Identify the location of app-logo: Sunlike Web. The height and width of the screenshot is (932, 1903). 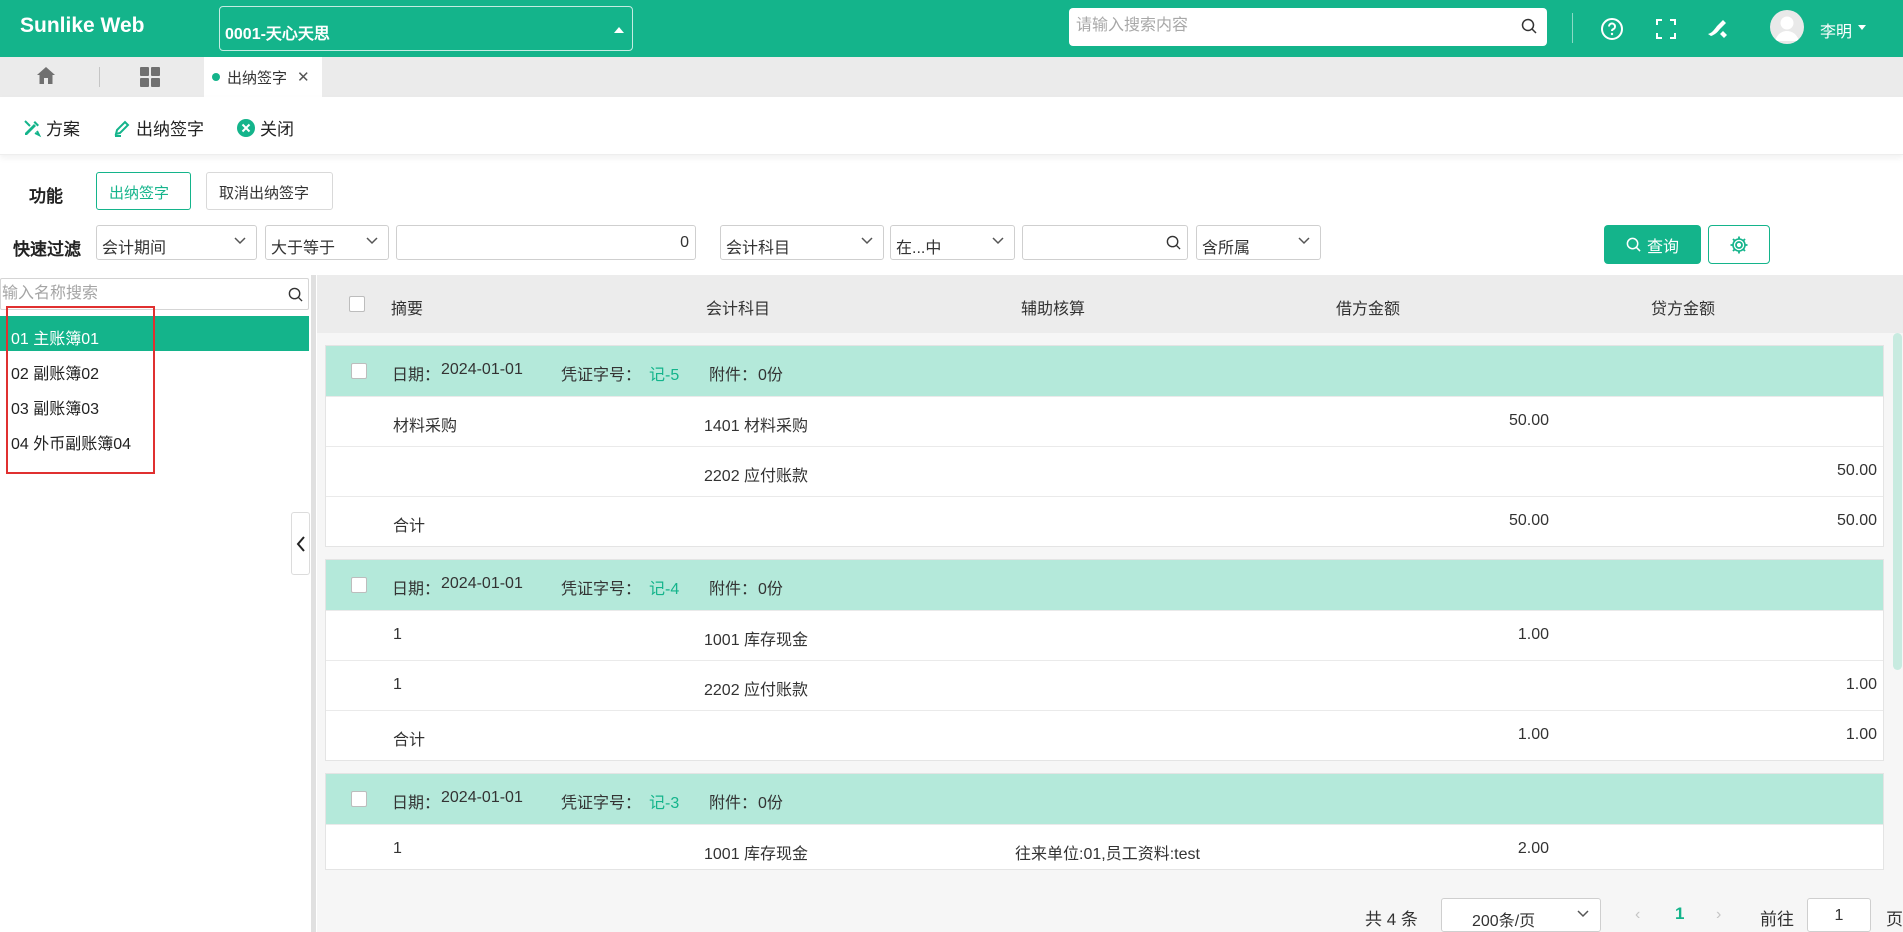
(82, 25).